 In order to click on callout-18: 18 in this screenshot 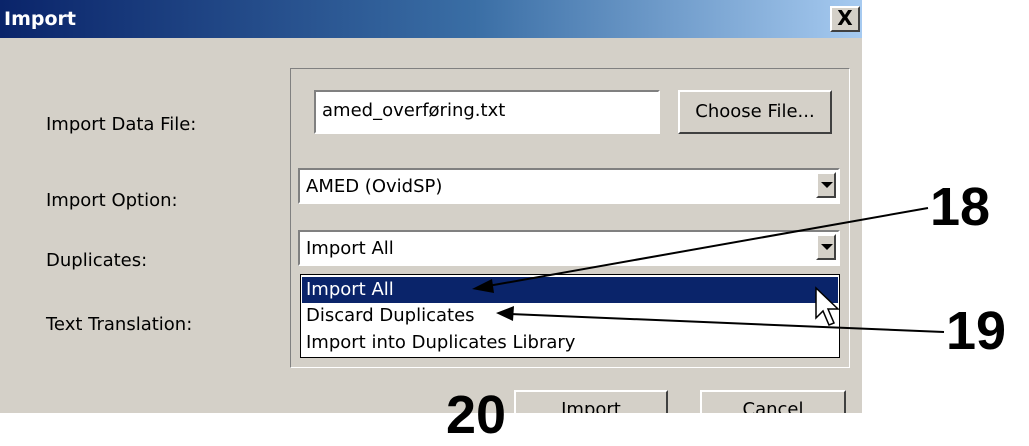, I will do `click(960, 207)`.